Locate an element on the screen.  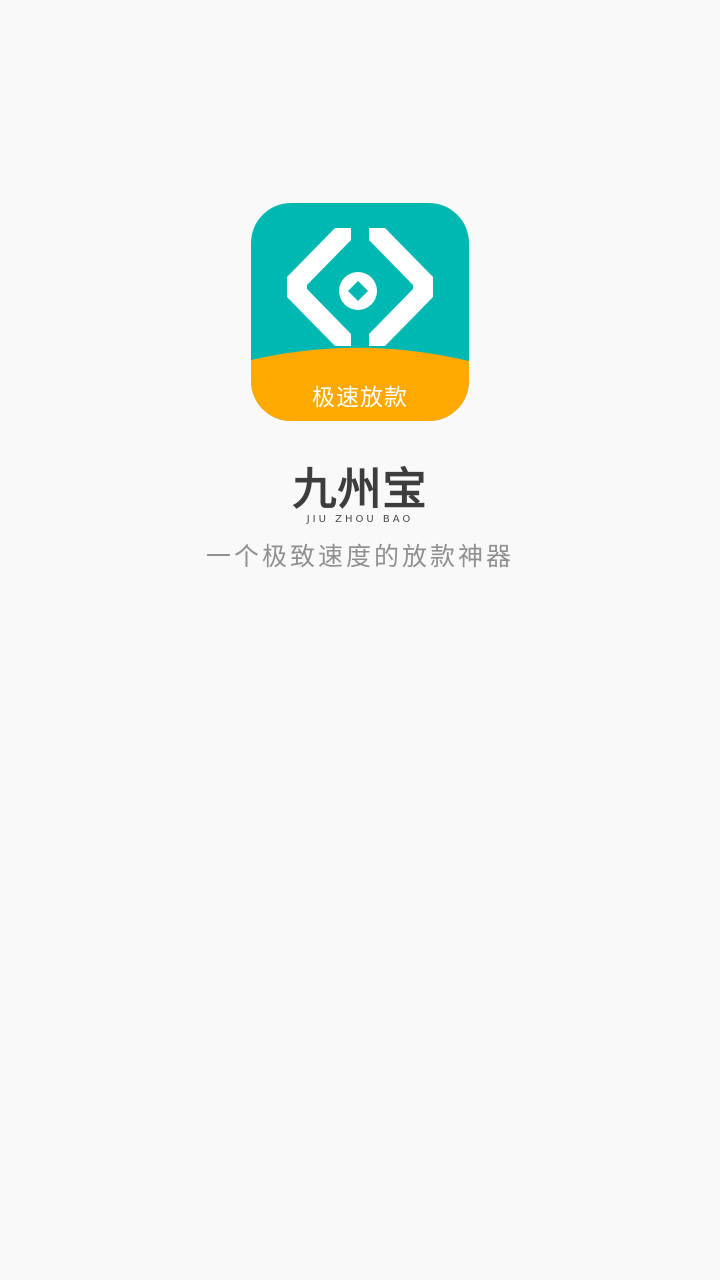
app-logo-icon: 极速放款 is located at coordinates (360, 312).